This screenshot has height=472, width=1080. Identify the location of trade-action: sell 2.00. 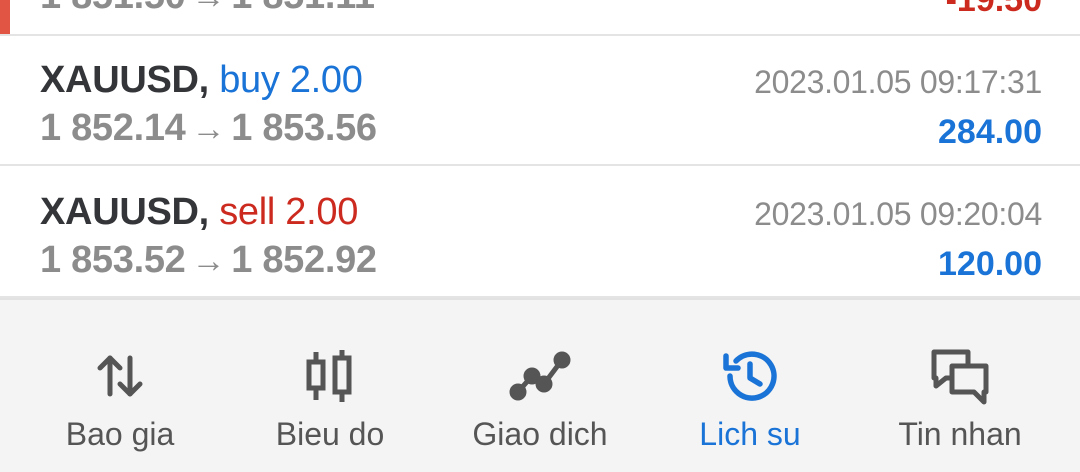
(289, 212).